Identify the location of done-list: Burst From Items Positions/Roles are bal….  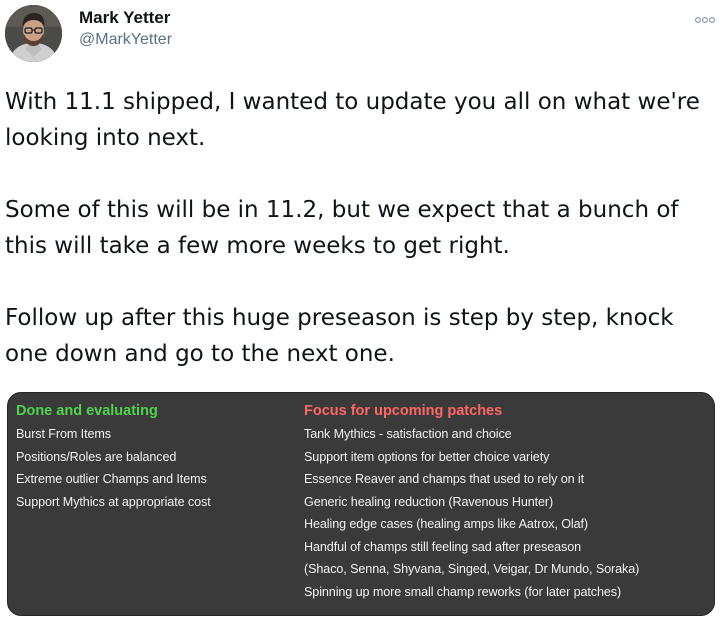
(156, 468).